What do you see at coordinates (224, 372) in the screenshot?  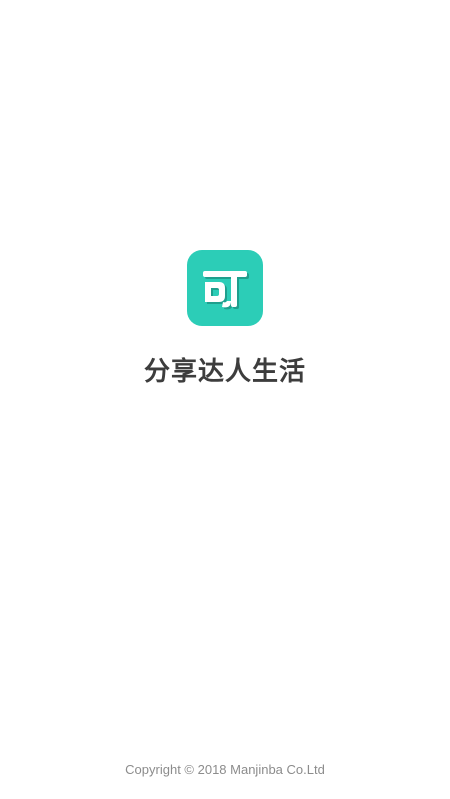 I see `app-slogan: 分享达人生活` at bounding box center [224, 372].